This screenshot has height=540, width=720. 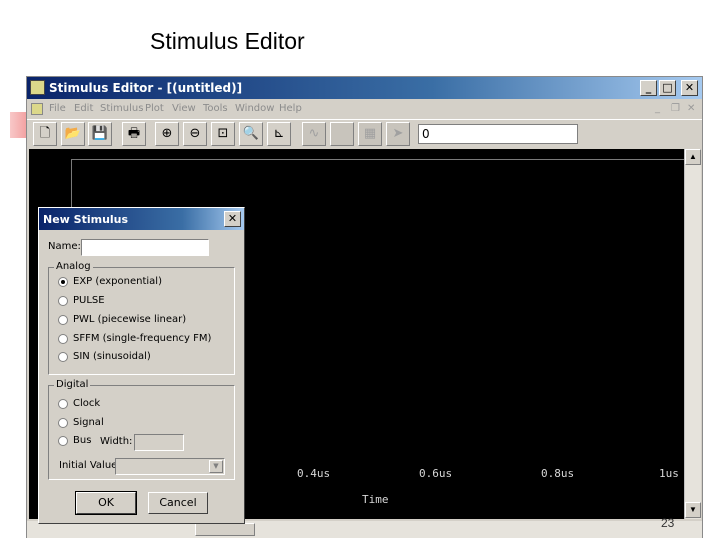 I want to click on dialog-title: New Stimulus, so click(x=86, y=219).